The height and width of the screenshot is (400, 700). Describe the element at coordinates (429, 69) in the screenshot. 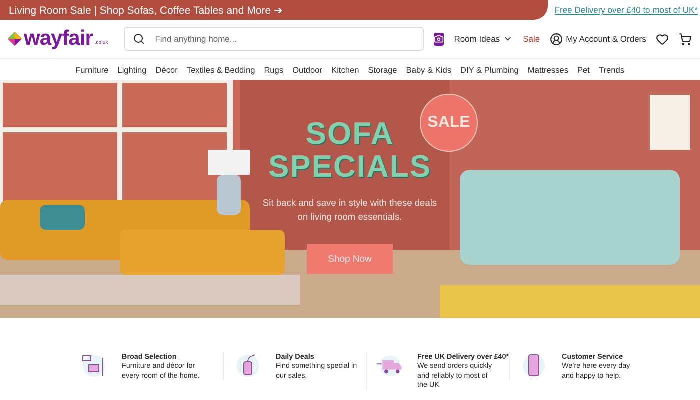

I see `nav-link: Baby & Kids` at that location.